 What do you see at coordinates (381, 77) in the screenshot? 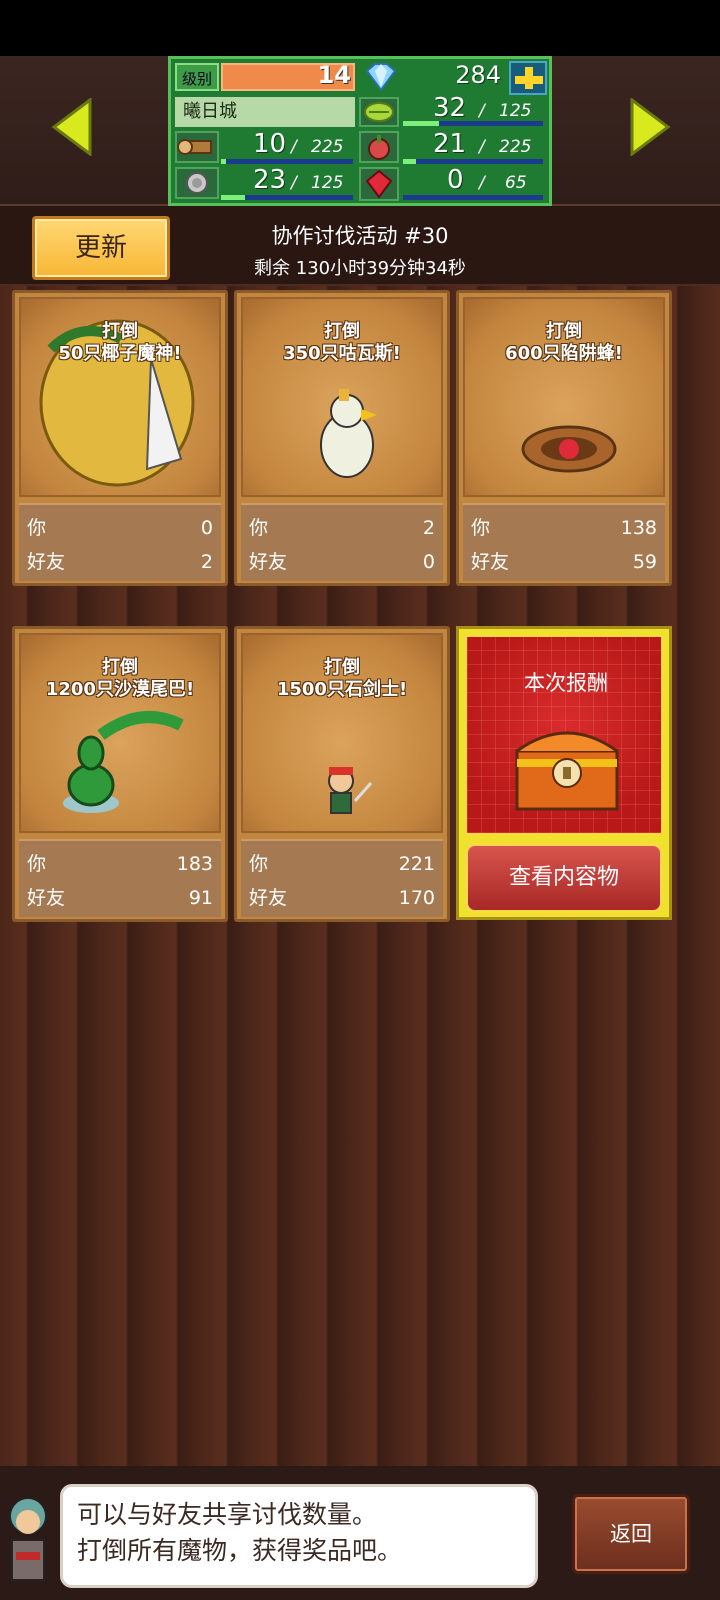
I see `diamond-icon` at bounding box center [381, 77].